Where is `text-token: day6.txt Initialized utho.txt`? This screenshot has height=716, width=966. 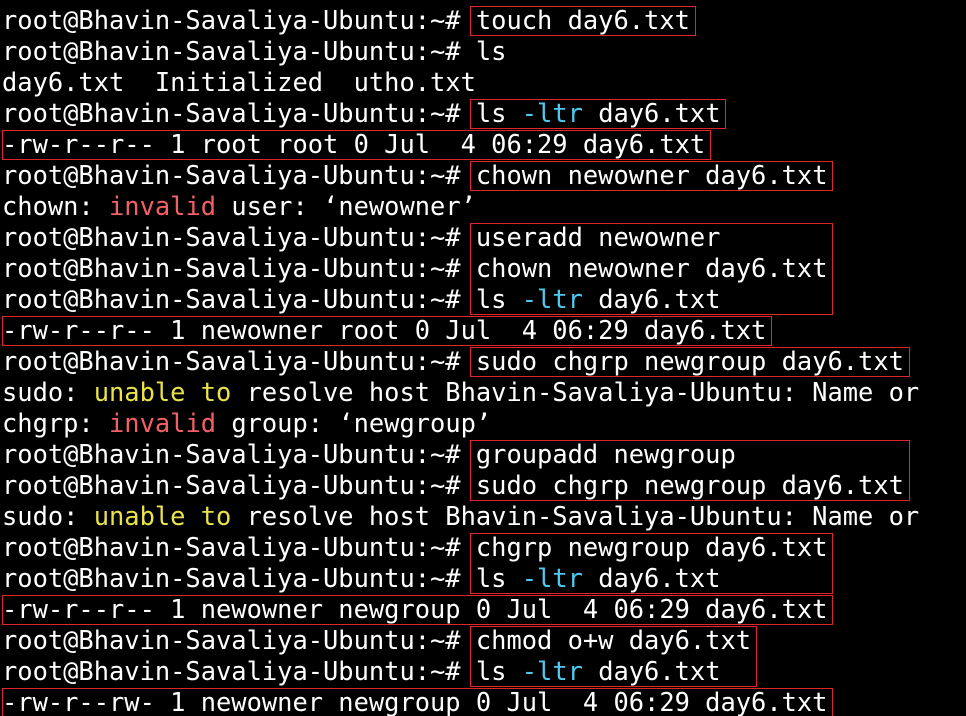 text-token: day6.txt Initialized utho.txt is located at coordinates (239, 82).